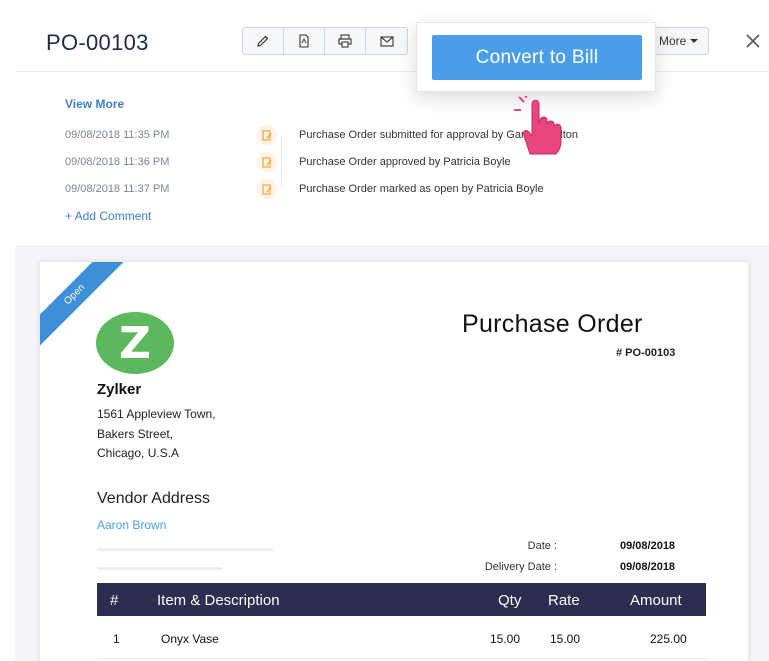 The width and height of the screenshot is (769, 661). I want to click on action-toolbar, so click(325, 41).